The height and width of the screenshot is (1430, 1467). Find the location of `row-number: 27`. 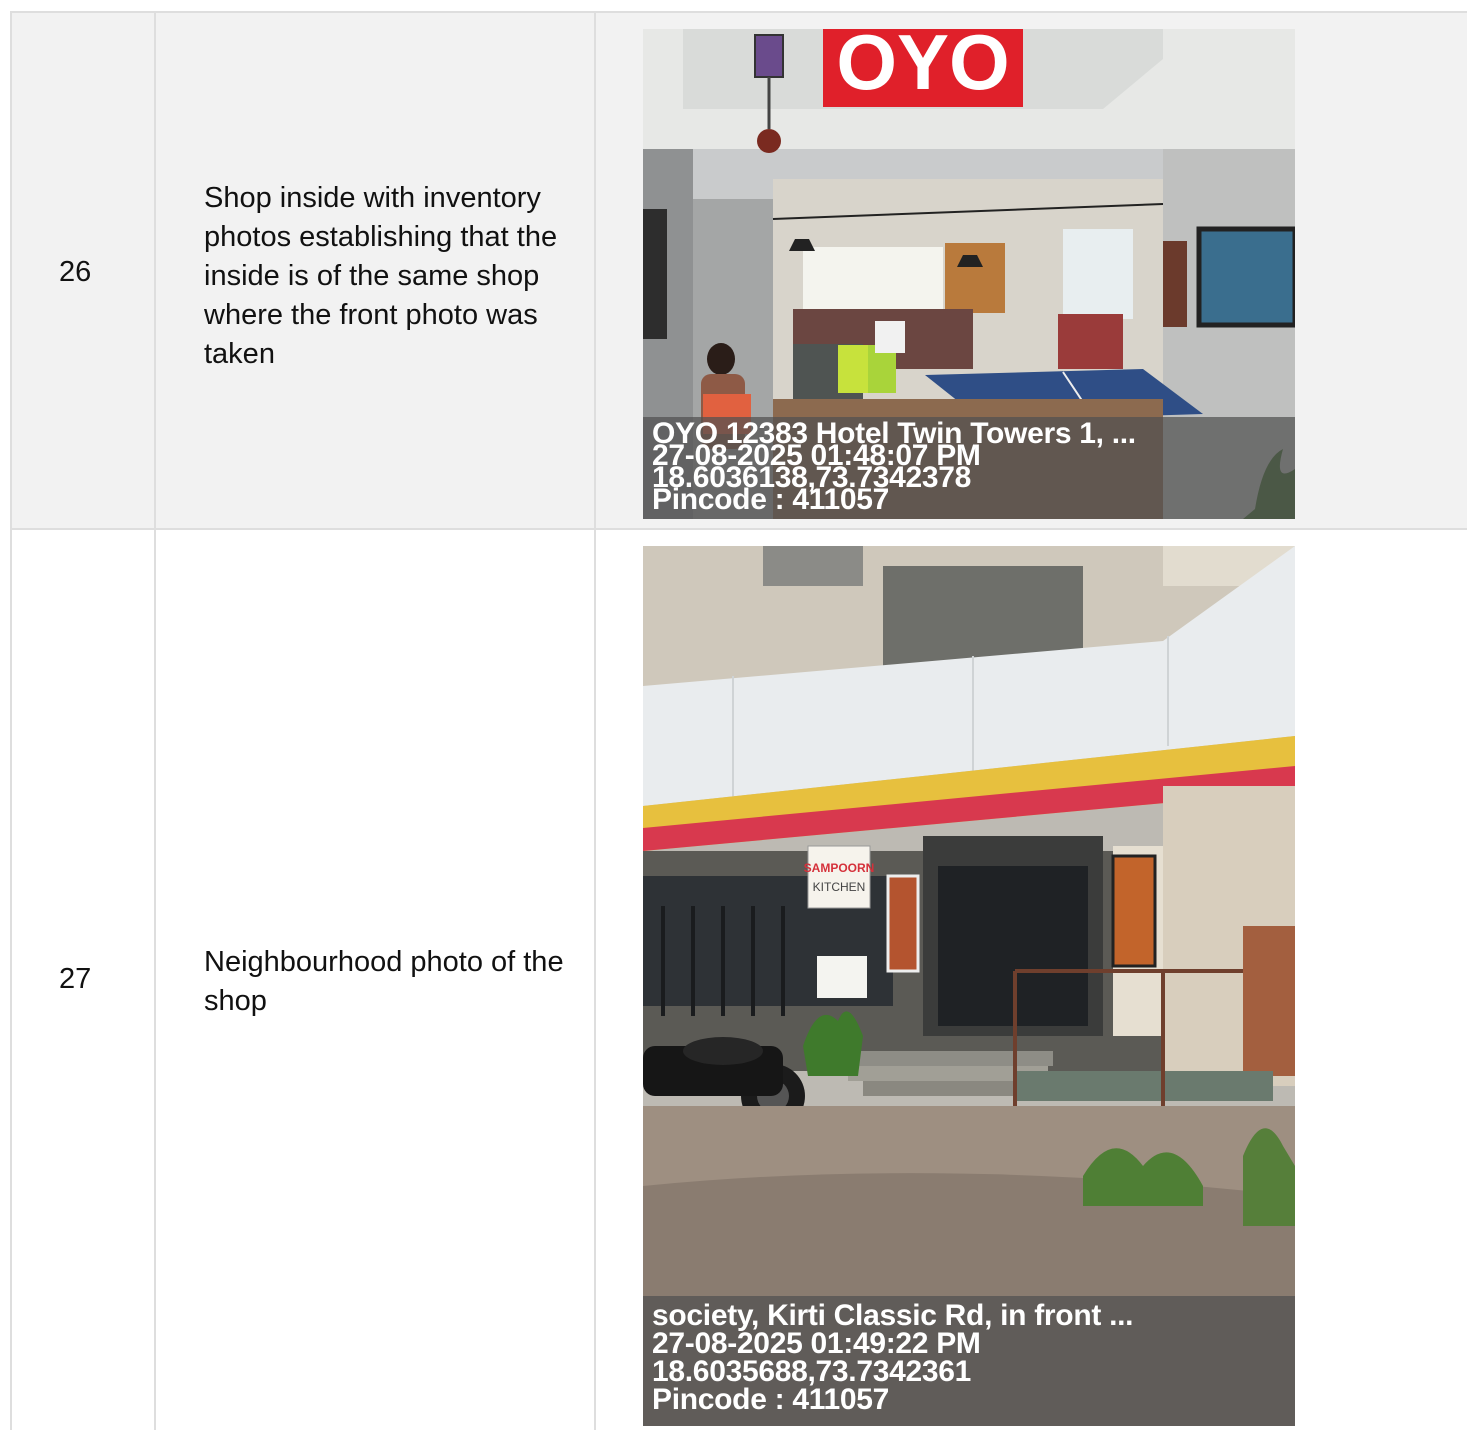

row-number: 27 is located at coordinates (75, 979).